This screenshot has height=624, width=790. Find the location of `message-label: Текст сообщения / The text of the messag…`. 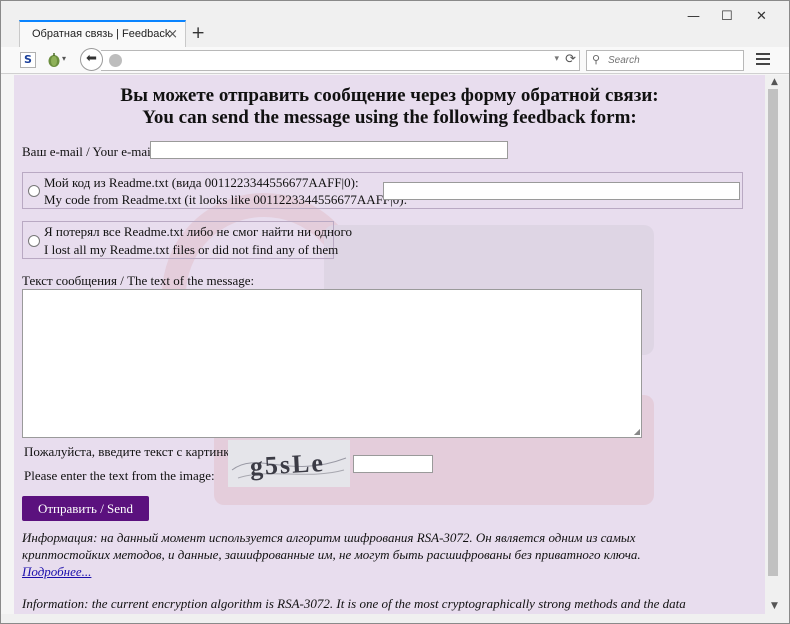

message-label: Текст сообщения / The text of the messag… is located at coordinates (138, 280).